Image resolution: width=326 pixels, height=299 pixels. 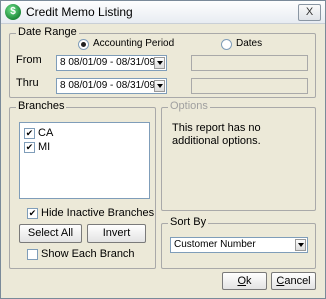 What do you see at coordinates (98, 213) in the screenshot?
I see `hide-inactive-label: Hide Inactive Branches` at bounding box center [98, 213].